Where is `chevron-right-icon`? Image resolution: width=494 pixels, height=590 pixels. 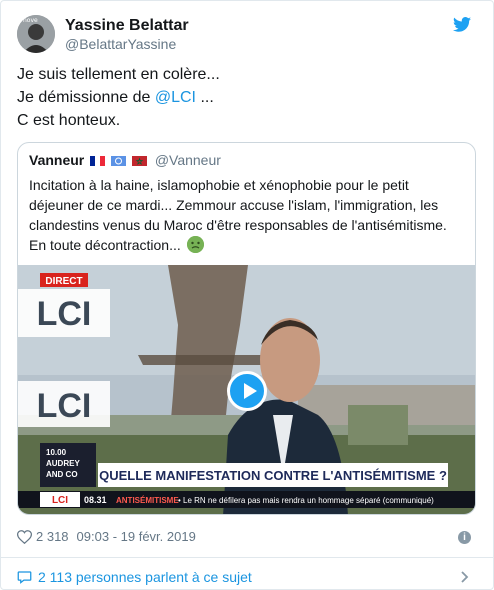
chevron-right-icon is located at coordinates (465, 577).